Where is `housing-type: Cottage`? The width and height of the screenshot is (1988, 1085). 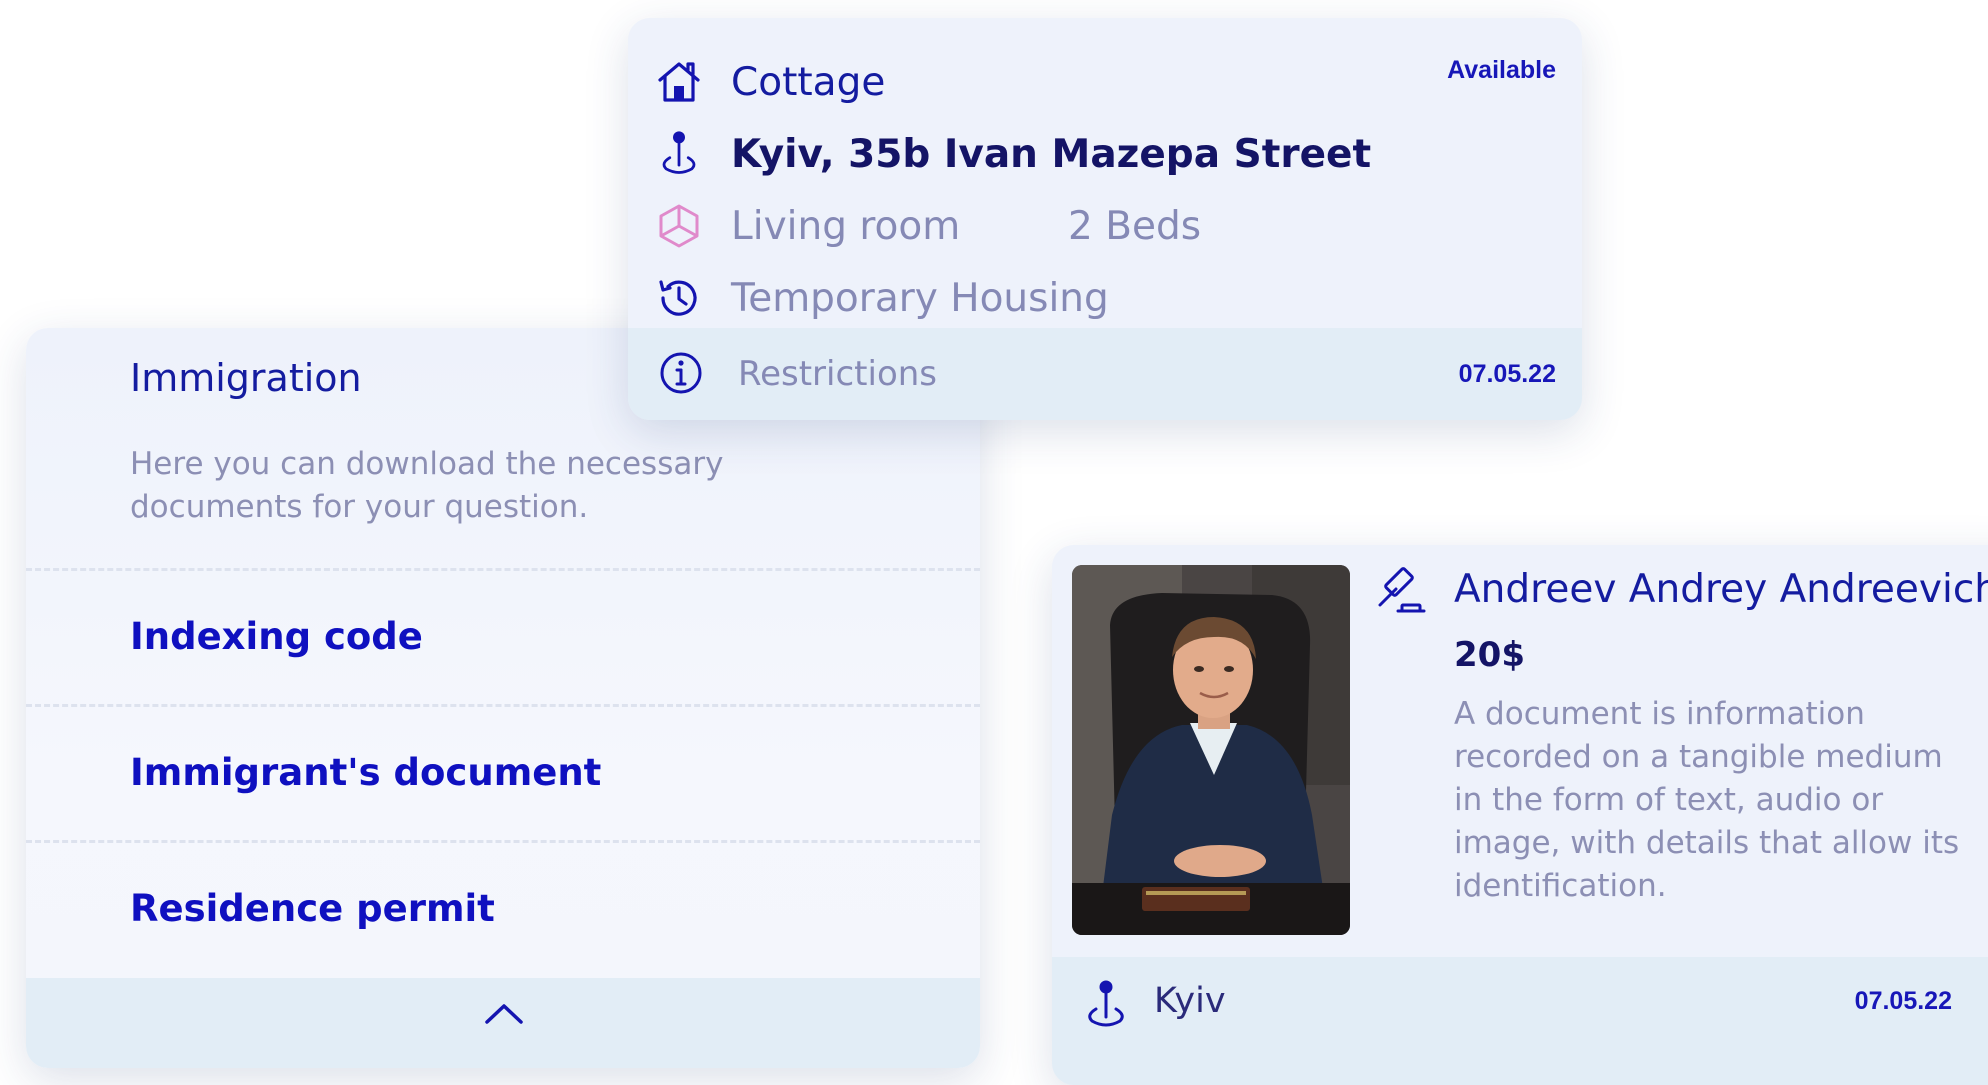
housing-type: Cottage is located at coordinates (808, 82).